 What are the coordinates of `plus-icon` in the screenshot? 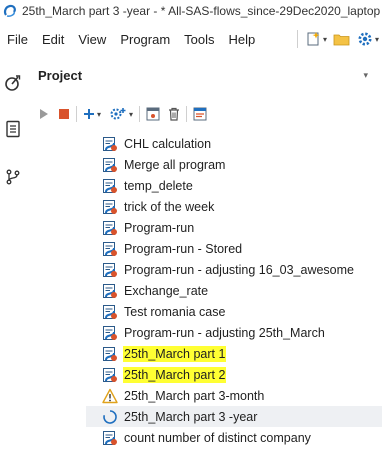 It's located at (89, 114).